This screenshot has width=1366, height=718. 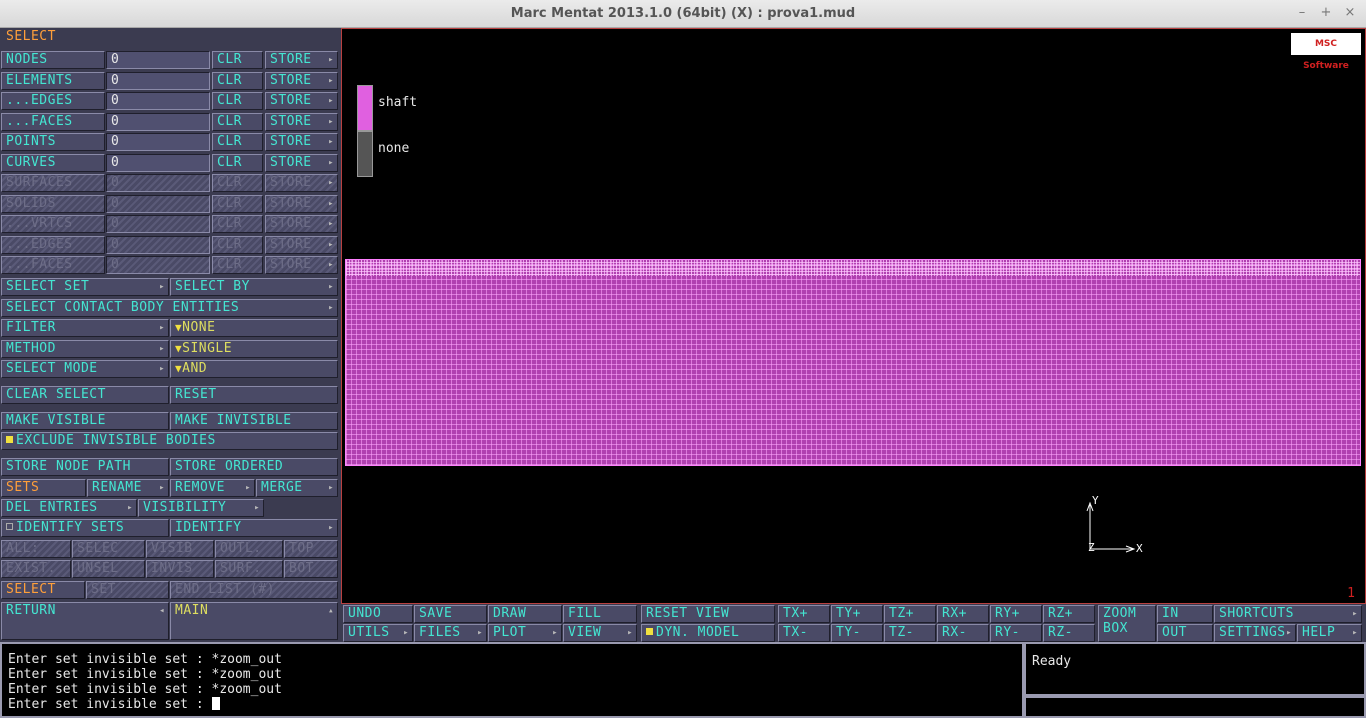 I want to click on display-option-button: EXIST., so click(x=36, y=569).